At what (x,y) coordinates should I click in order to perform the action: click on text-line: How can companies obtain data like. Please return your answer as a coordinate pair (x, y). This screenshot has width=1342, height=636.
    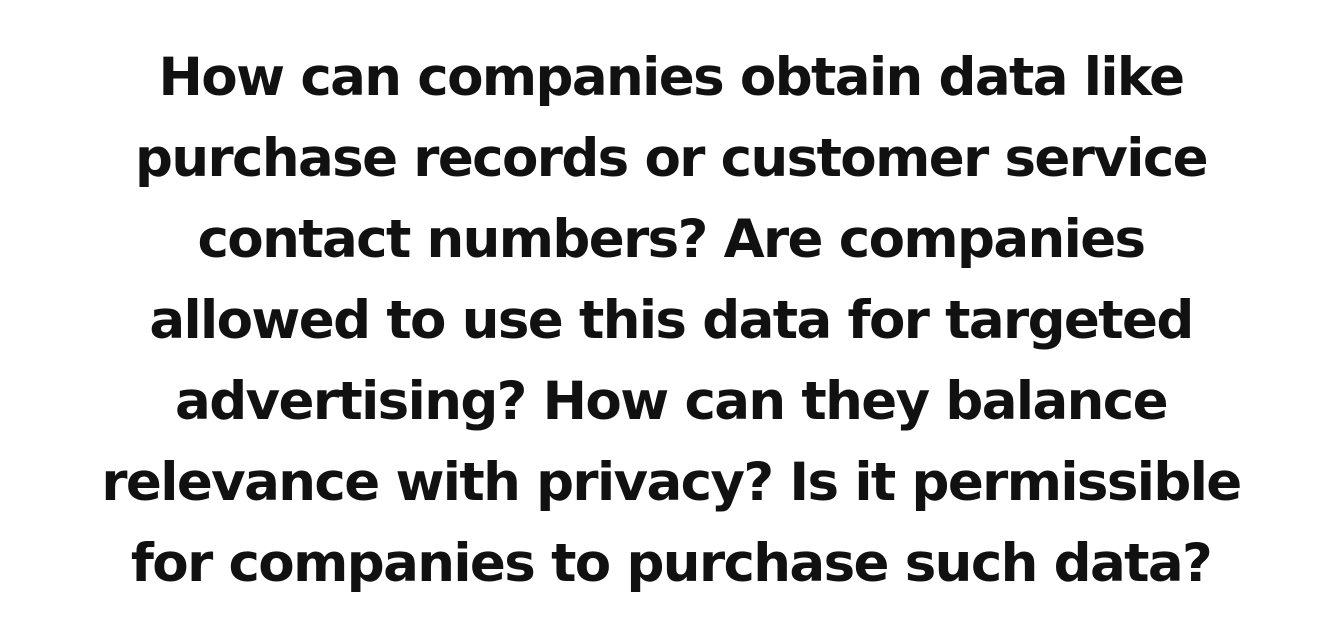
    Looking at the image, I should click on (672, 77).